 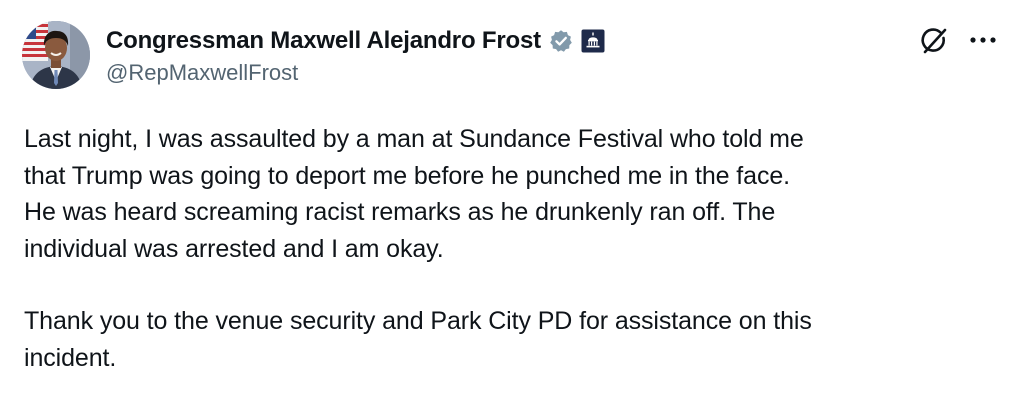 I want to click on capitol-government-icon, so click(x=593, y=41).